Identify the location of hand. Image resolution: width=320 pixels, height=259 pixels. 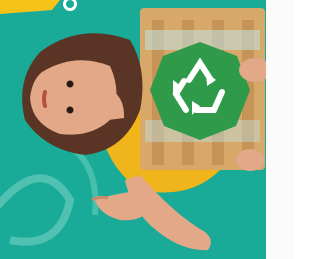
(250, 160).